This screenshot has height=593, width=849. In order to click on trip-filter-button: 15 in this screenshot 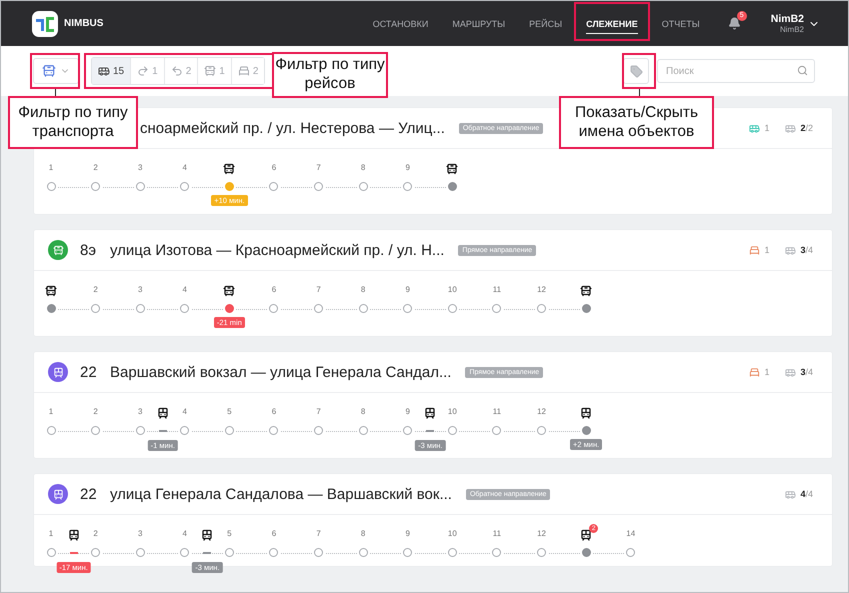, I will do `click(112, 71)`.